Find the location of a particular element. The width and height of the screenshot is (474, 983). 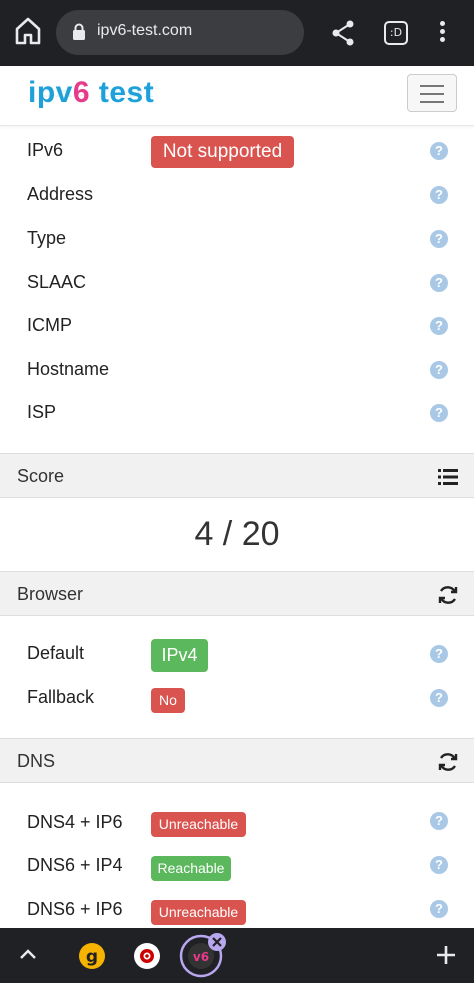

browser-toolbar: ipv6-test.com :D is located at coordinates (237, 33).